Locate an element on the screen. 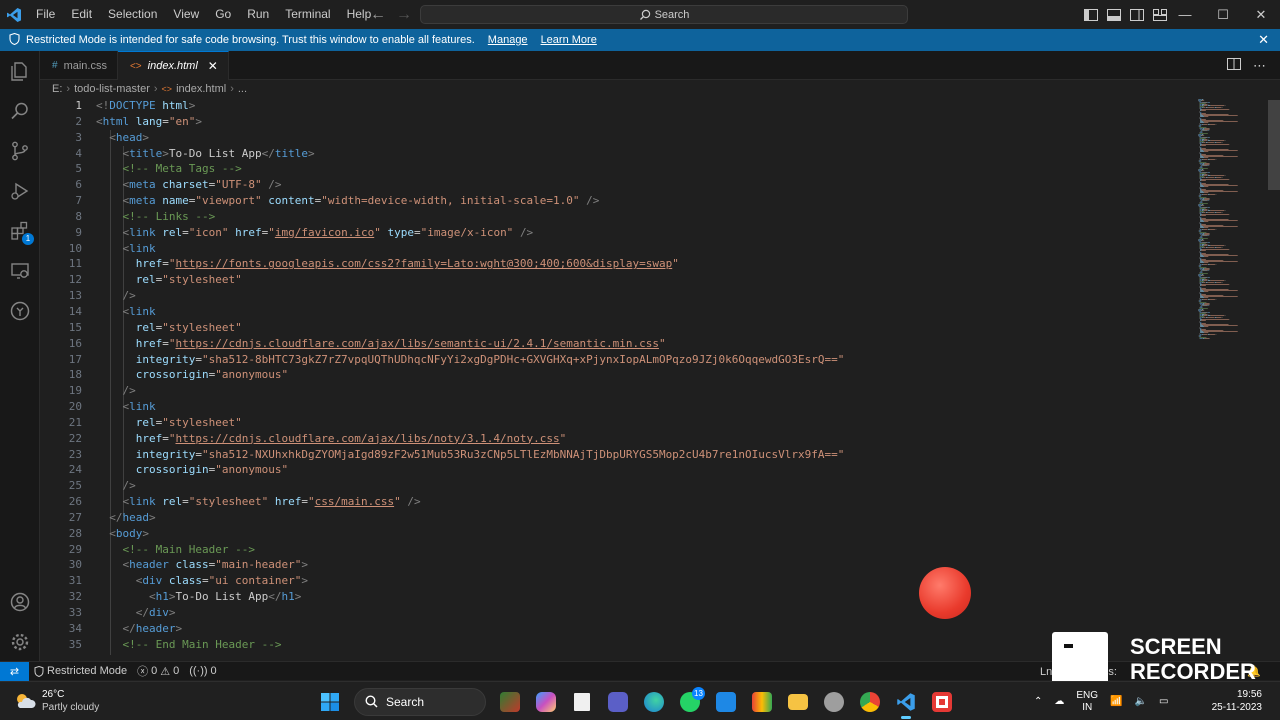 The image size is (1280, 720). close-window-button: ✕ is located at coordinates (1261, 15).